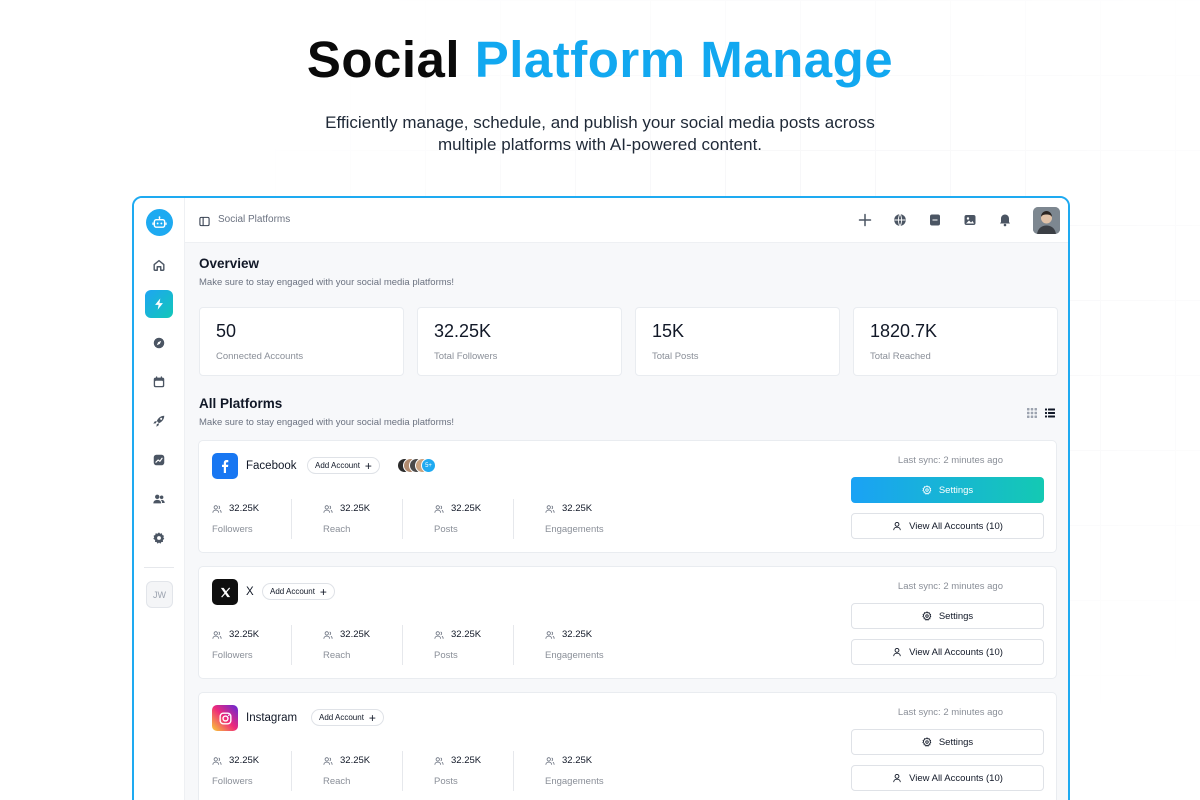  I want to click on rocket-icon, so click(159, 421).